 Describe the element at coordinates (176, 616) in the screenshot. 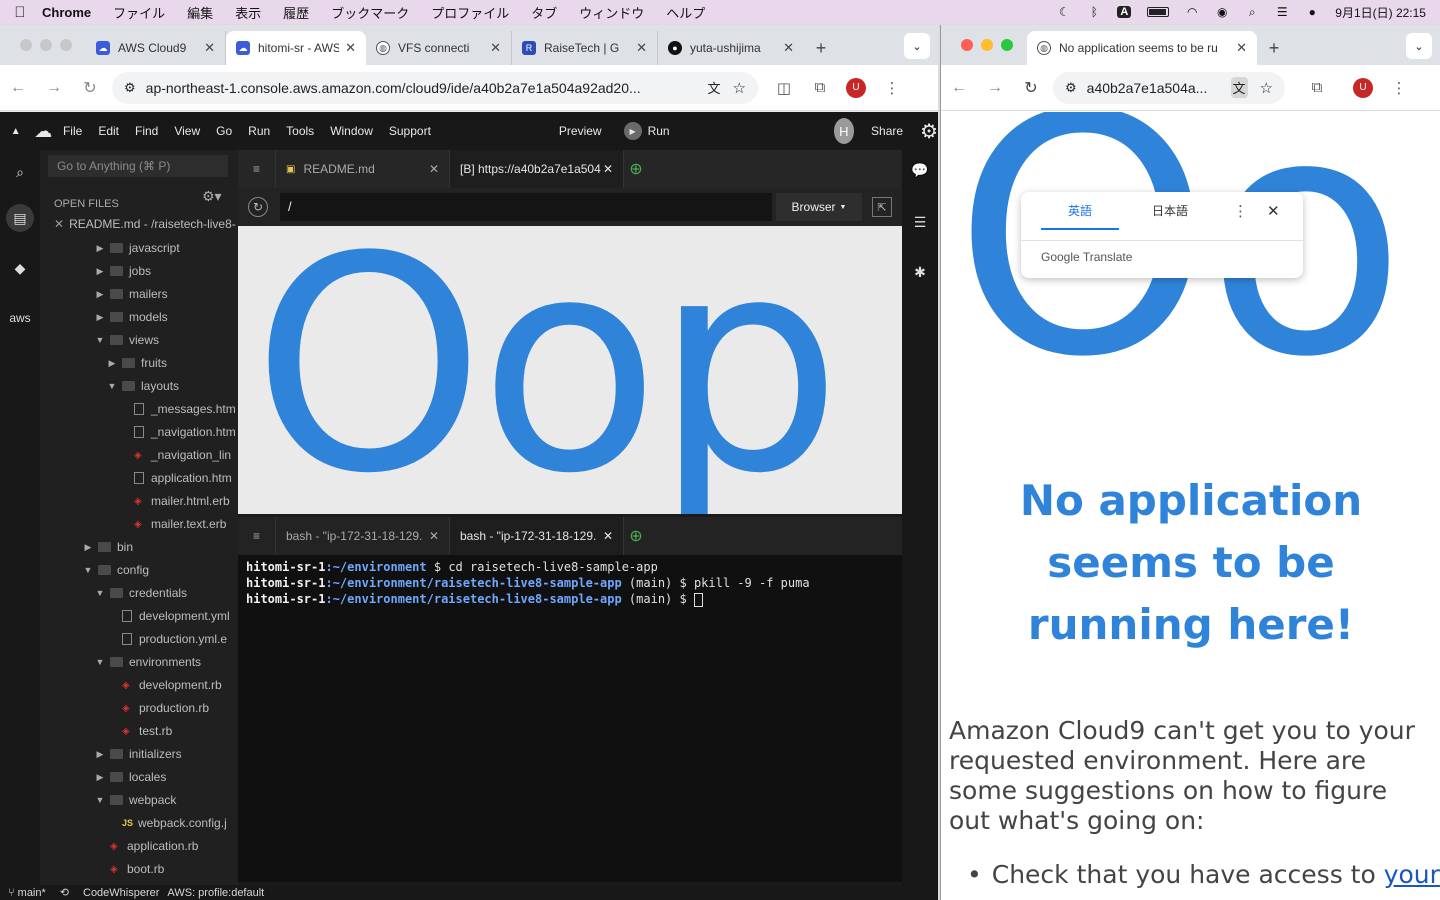

I see `tree-file: development.yml` at that location.